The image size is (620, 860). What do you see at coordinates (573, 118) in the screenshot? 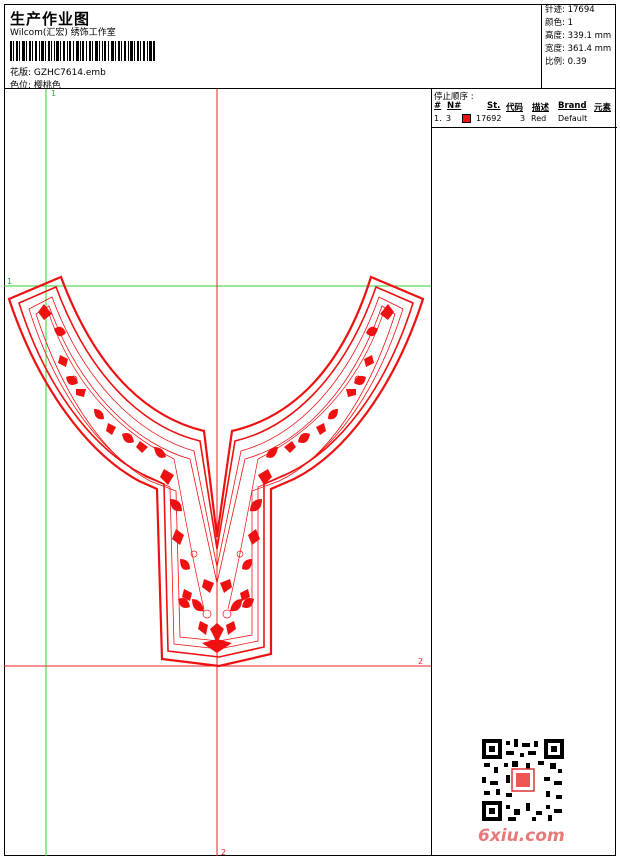
I see `row-brand: Default` at bounding box center [573, 118].